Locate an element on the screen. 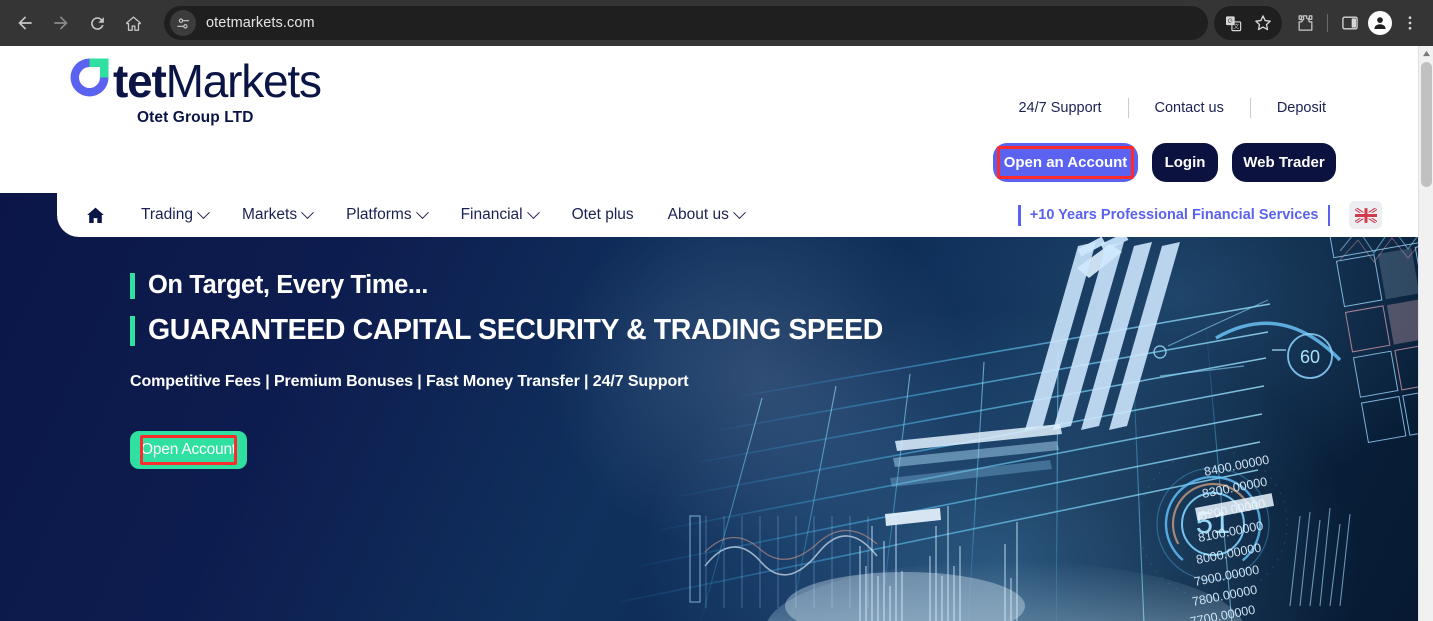 The image size is (1433, 621). login-label: Login is located at coordinates (1185, 162).